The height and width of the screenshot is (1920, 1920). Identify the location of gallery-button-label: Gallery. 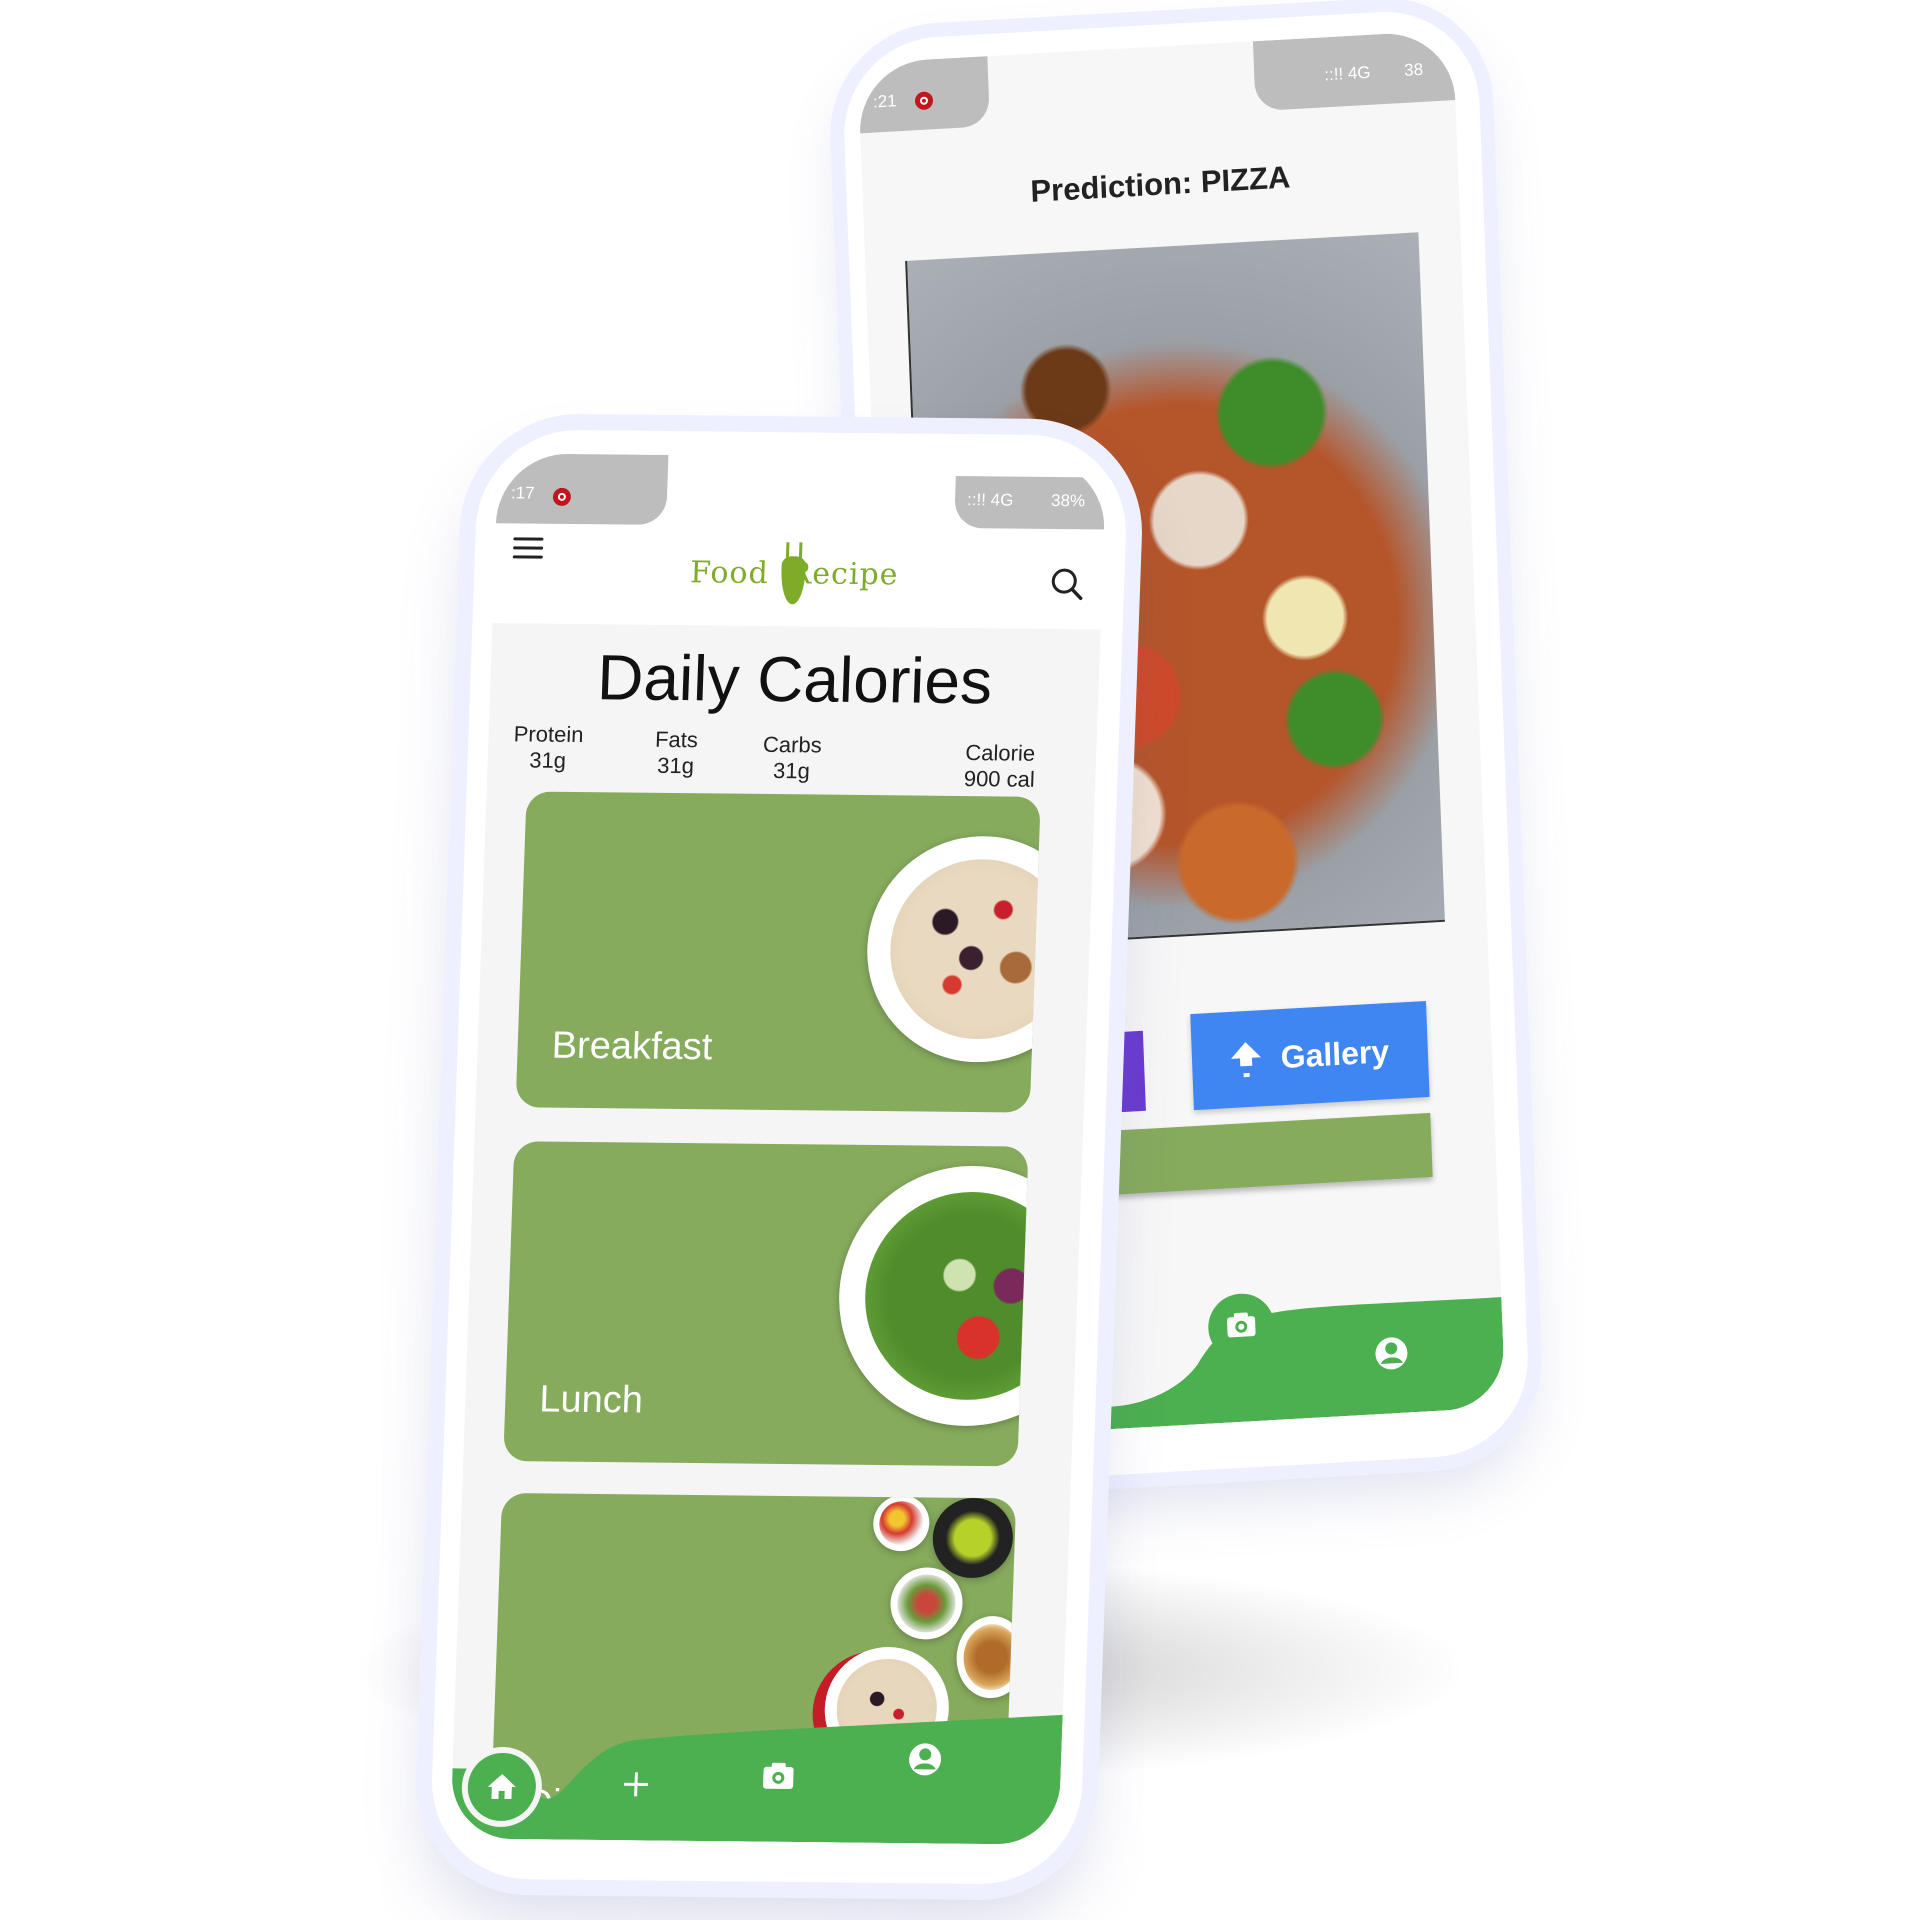
(1335, 1053).